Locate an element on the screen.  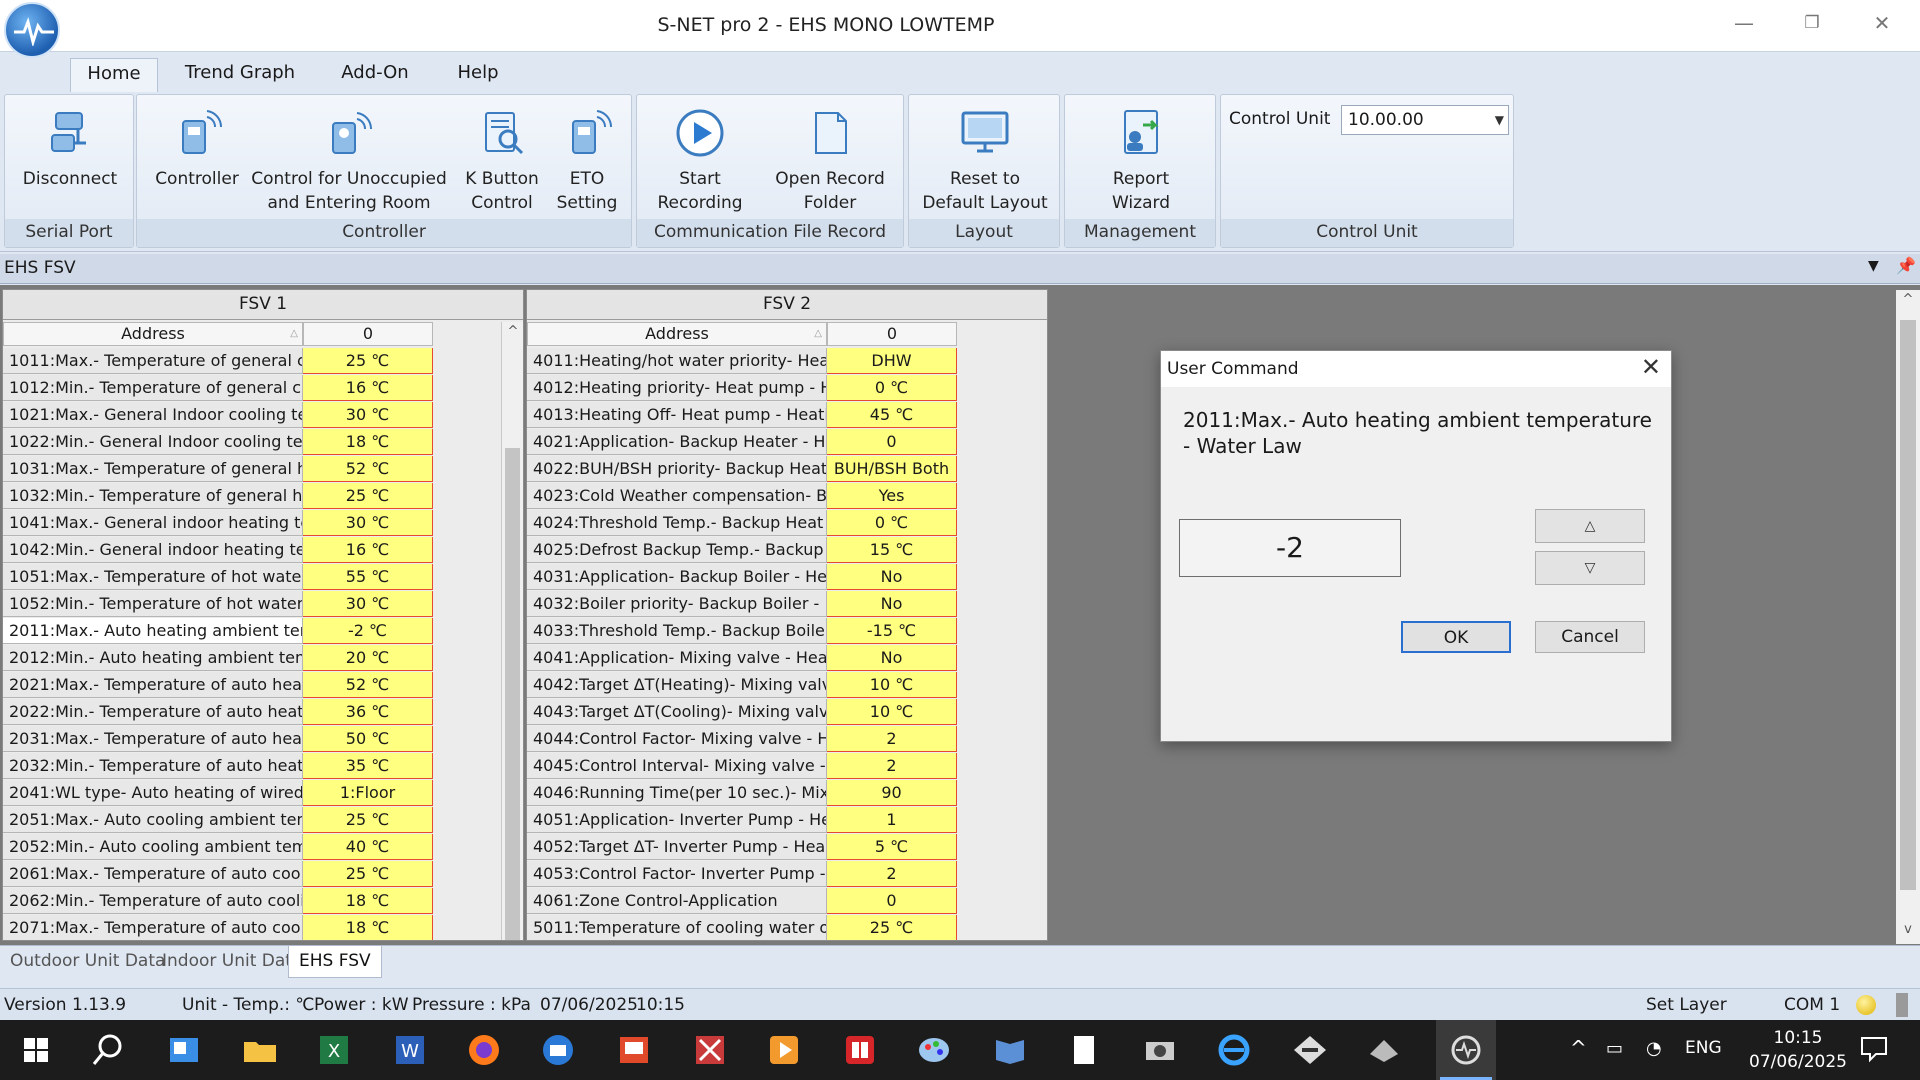
report-wizard-button: Report Wizard is located at coordinates (1141, 161).